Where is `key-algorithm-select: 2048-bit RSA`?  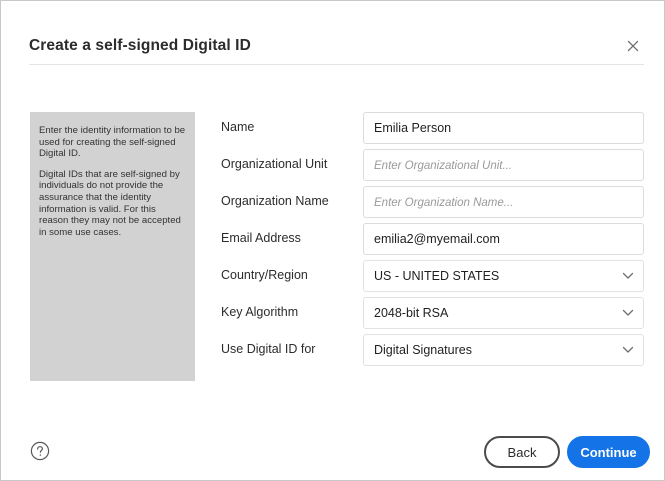 key-algorithm-select: 2048-bit RSA is located at coordinates (503, 313).